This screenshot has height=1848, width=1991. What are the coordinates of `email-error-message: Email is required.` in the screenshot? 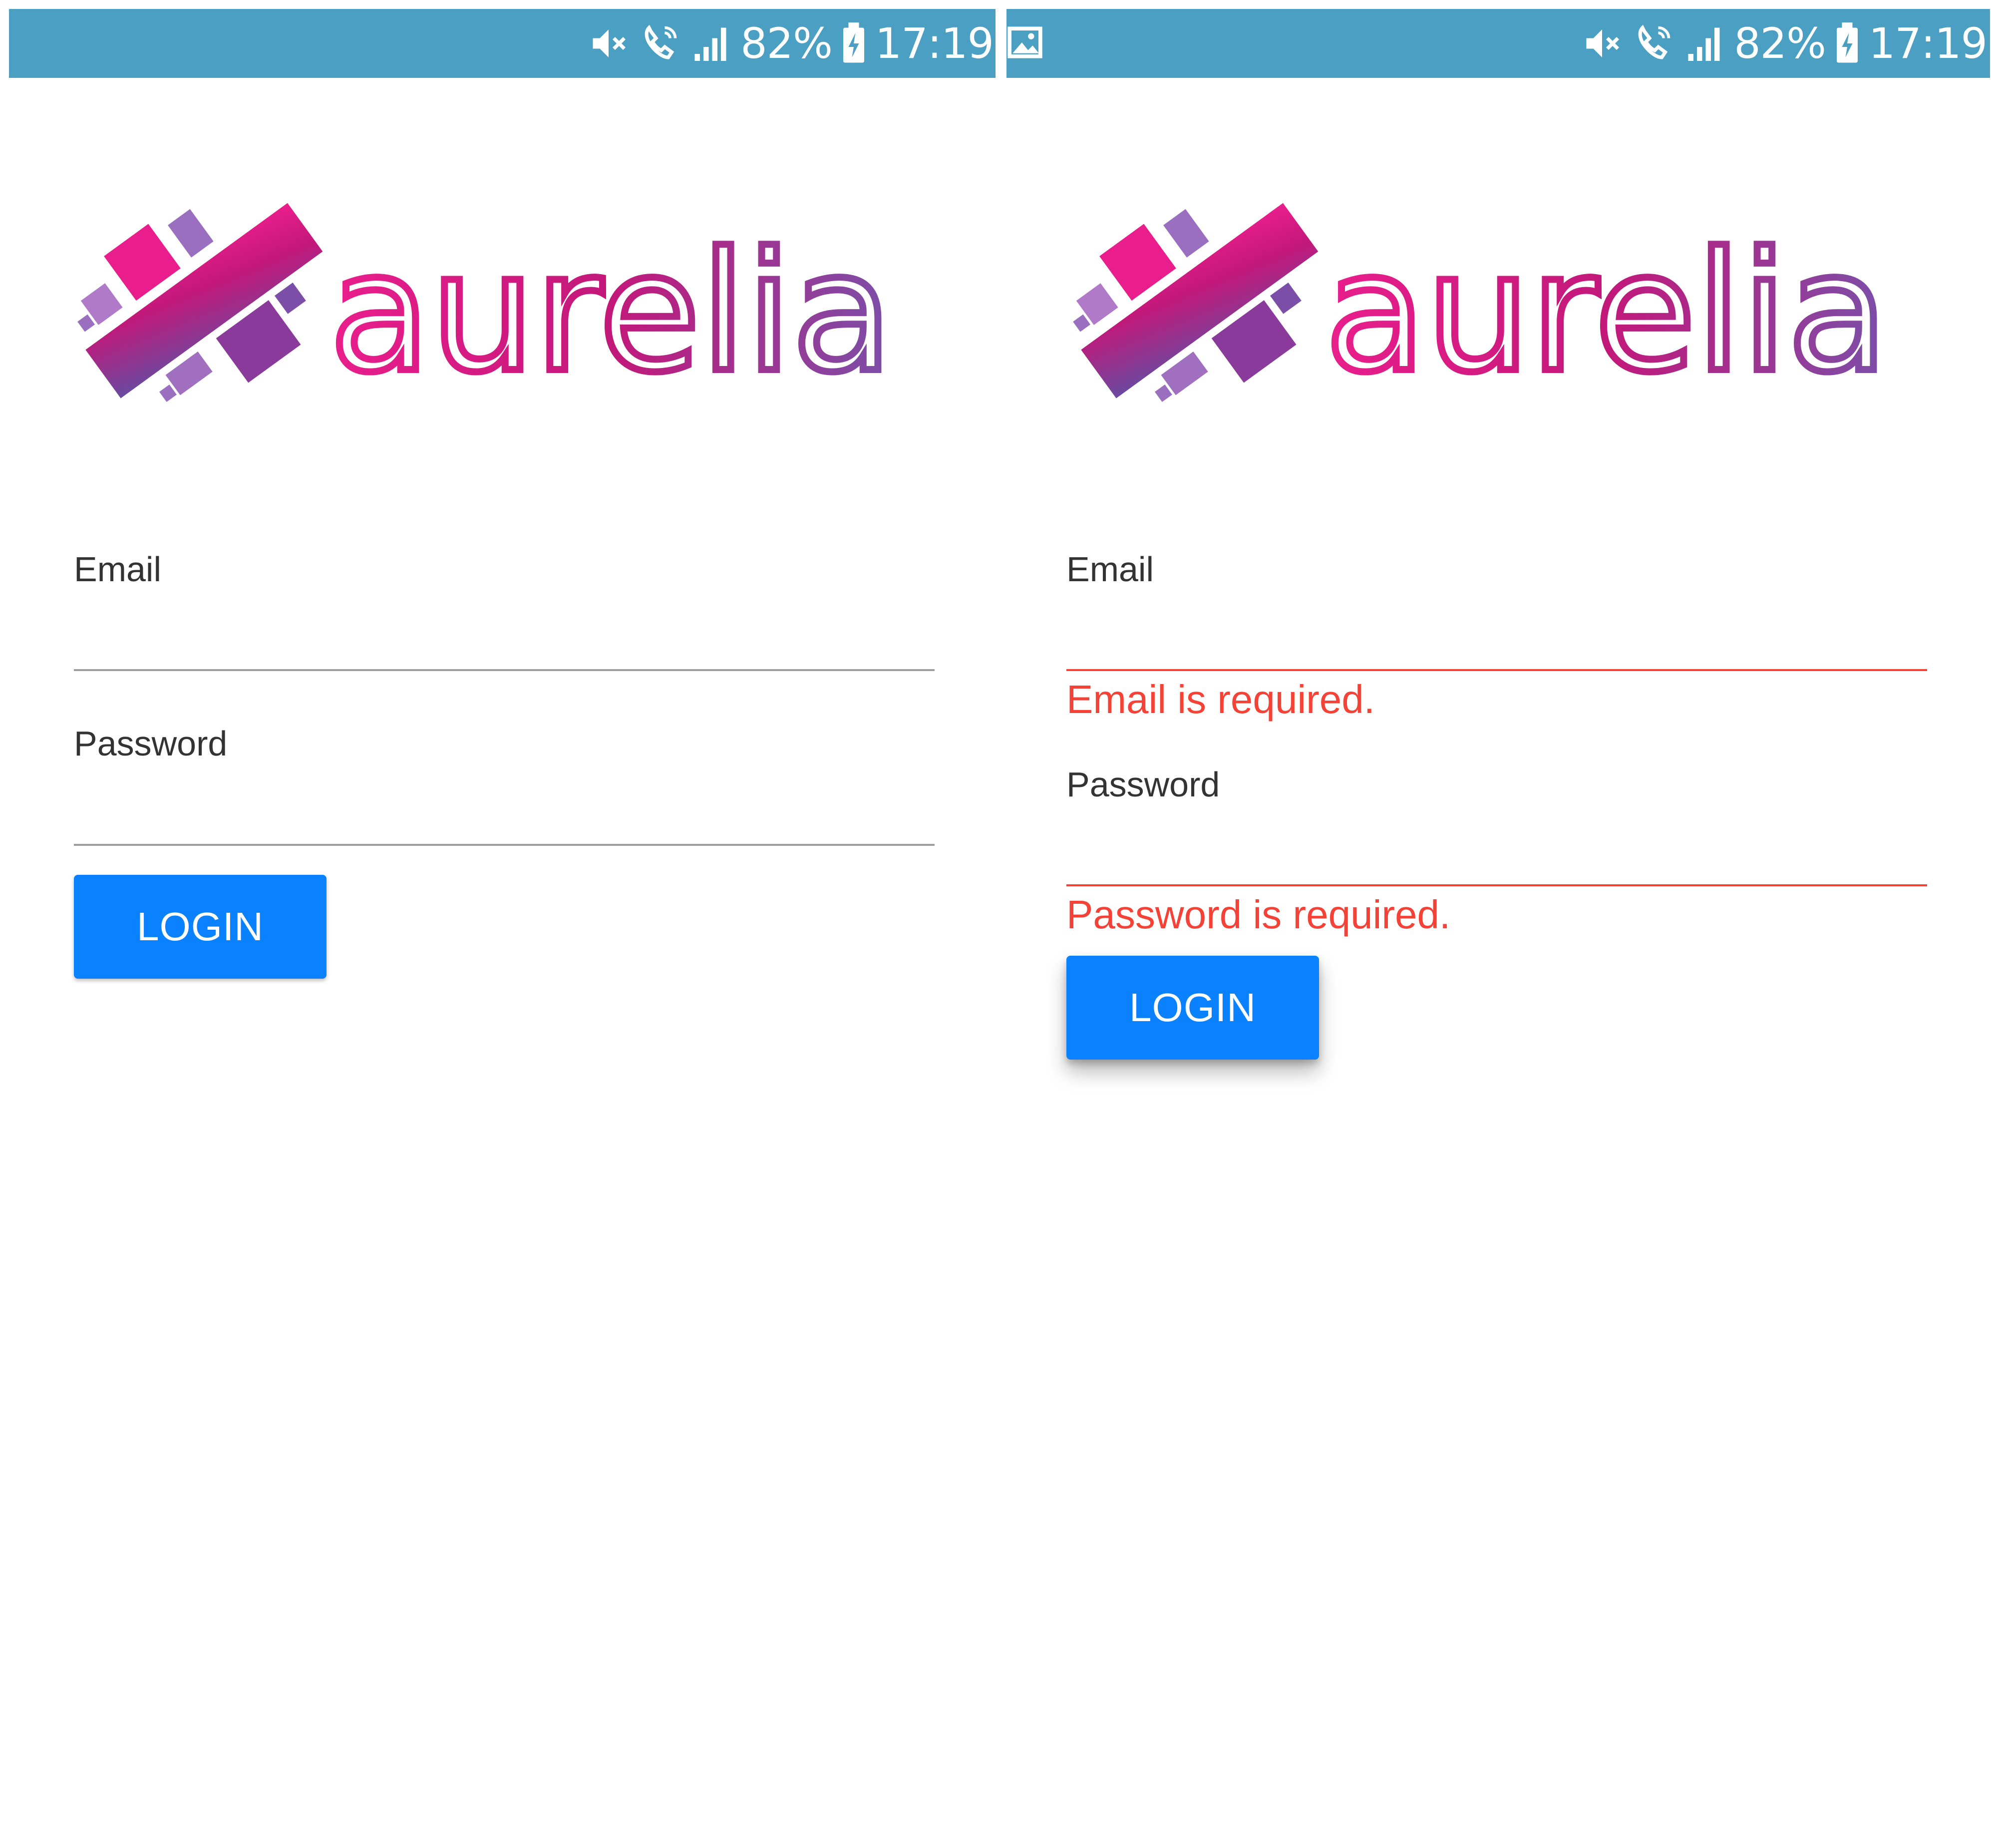 It's located at (1221, 699).